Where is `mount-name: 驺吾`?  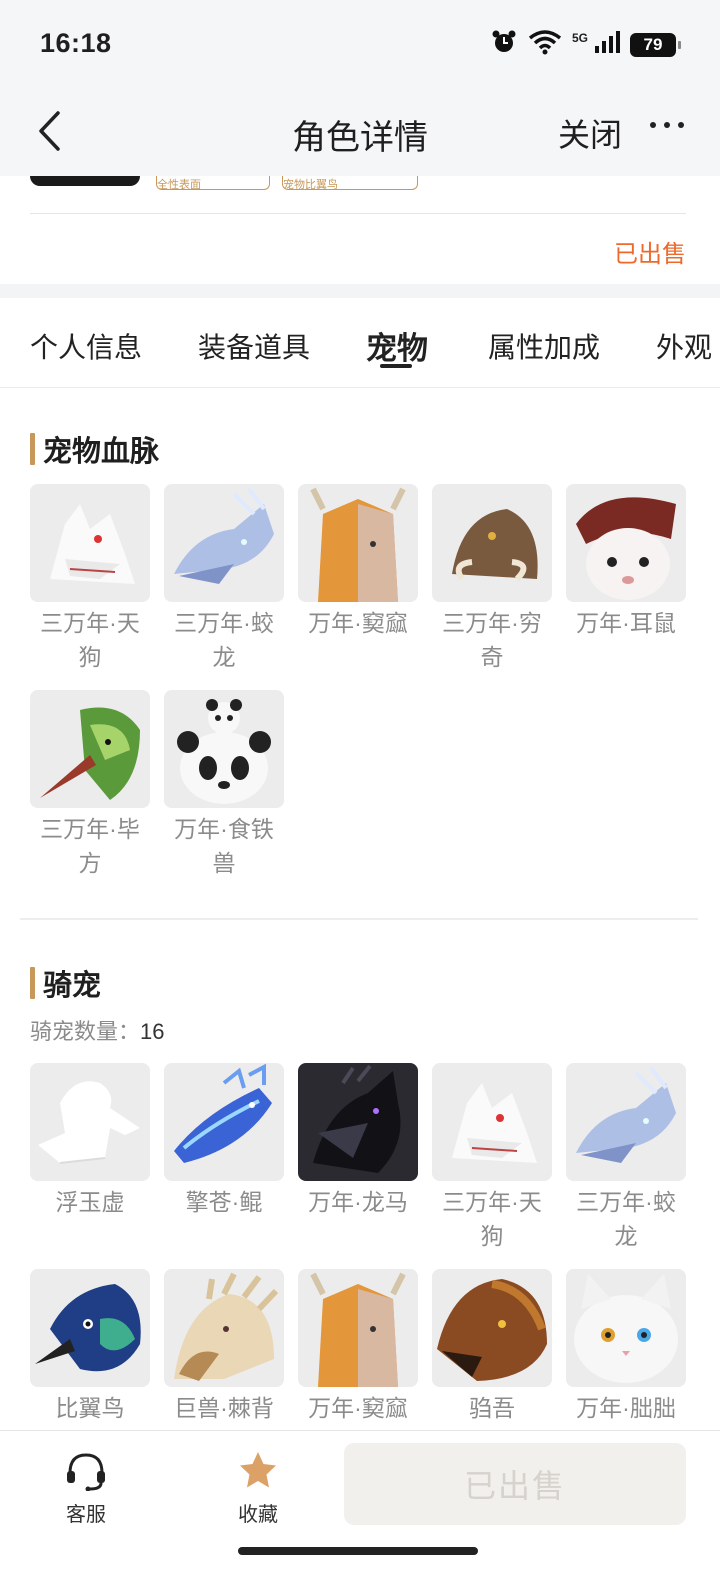 mount-name: 驺吾 is located at coordinates (492, 1408).